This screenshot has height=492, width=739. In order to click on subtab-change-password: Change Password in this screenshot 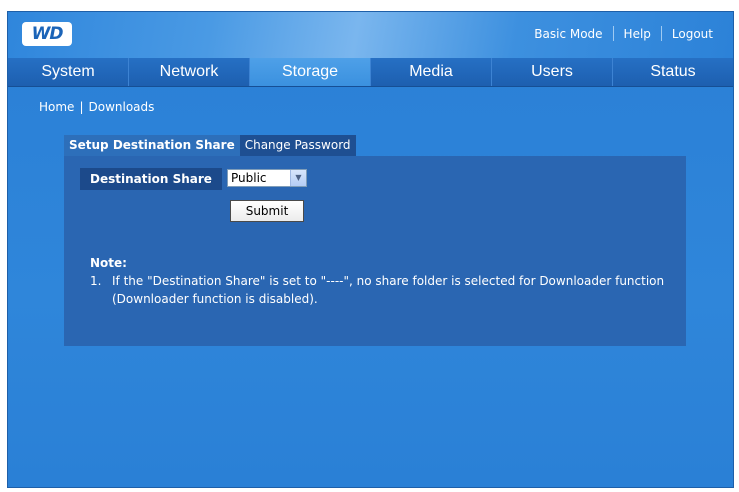, I will do `click(297, 145)`.